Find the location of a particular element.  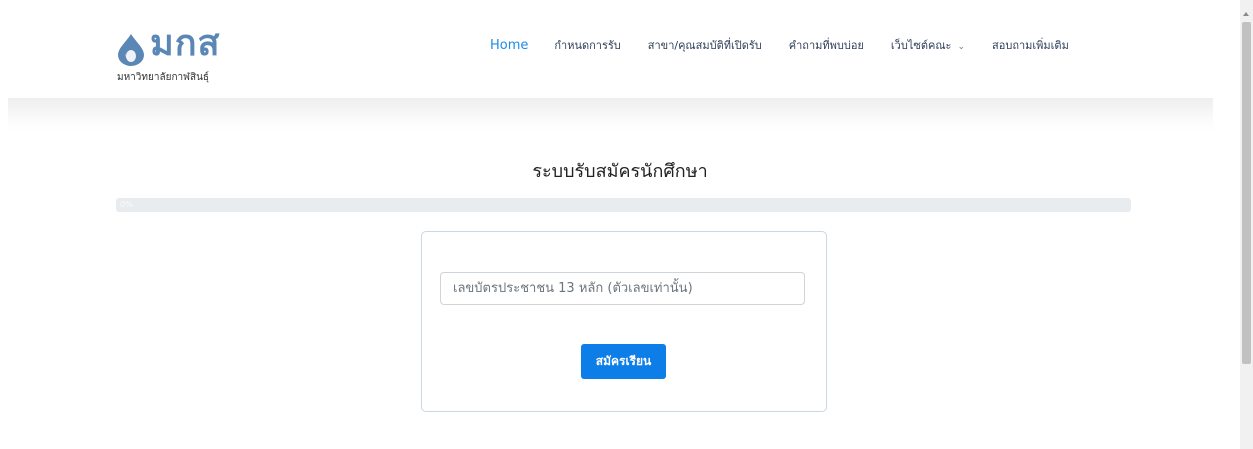

progress-label: 0% is located at coordinates (126, 204).